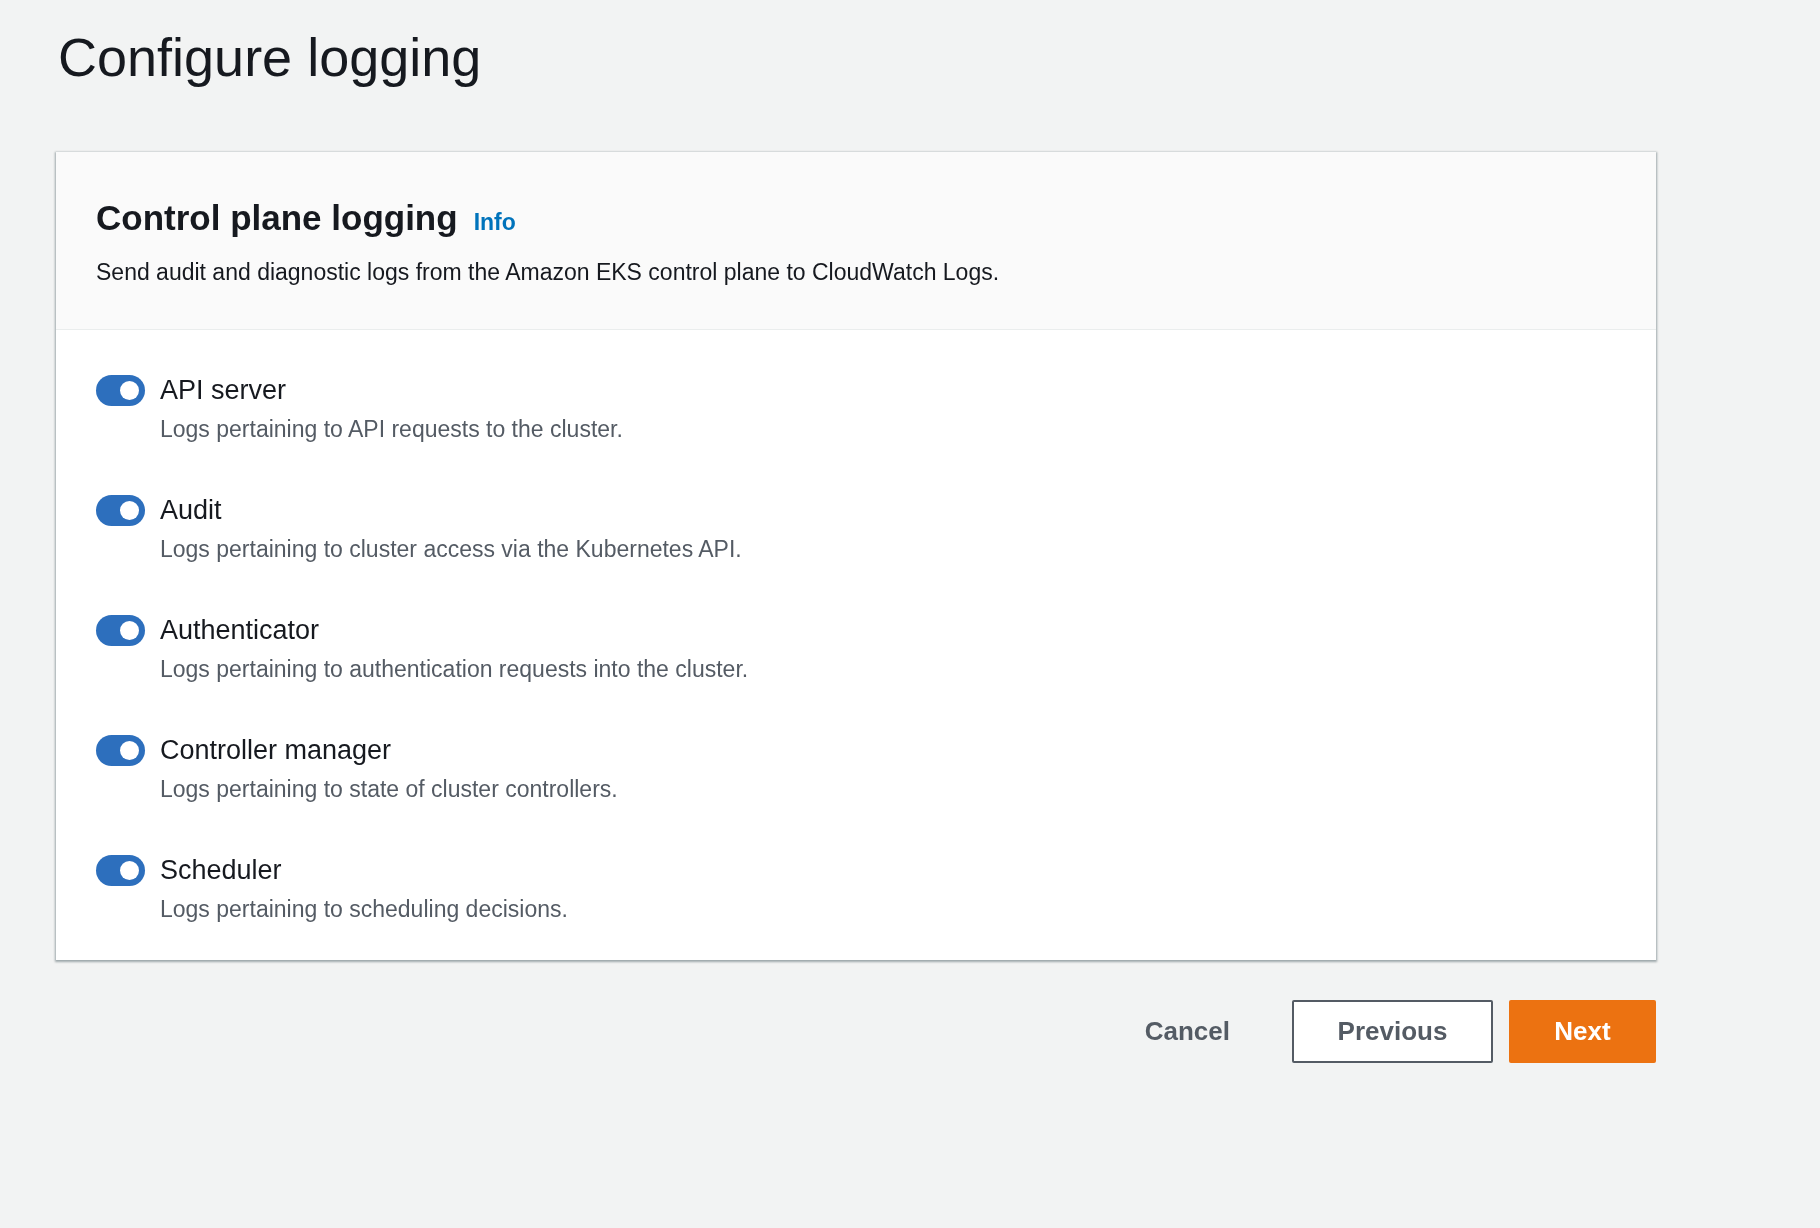 The height and width of the screenshot is (1228, 1820). What do you see at coordinates (240, 630) in the screenshot?
I see `option-label: Authenticator` at bounding box center [240, 630].